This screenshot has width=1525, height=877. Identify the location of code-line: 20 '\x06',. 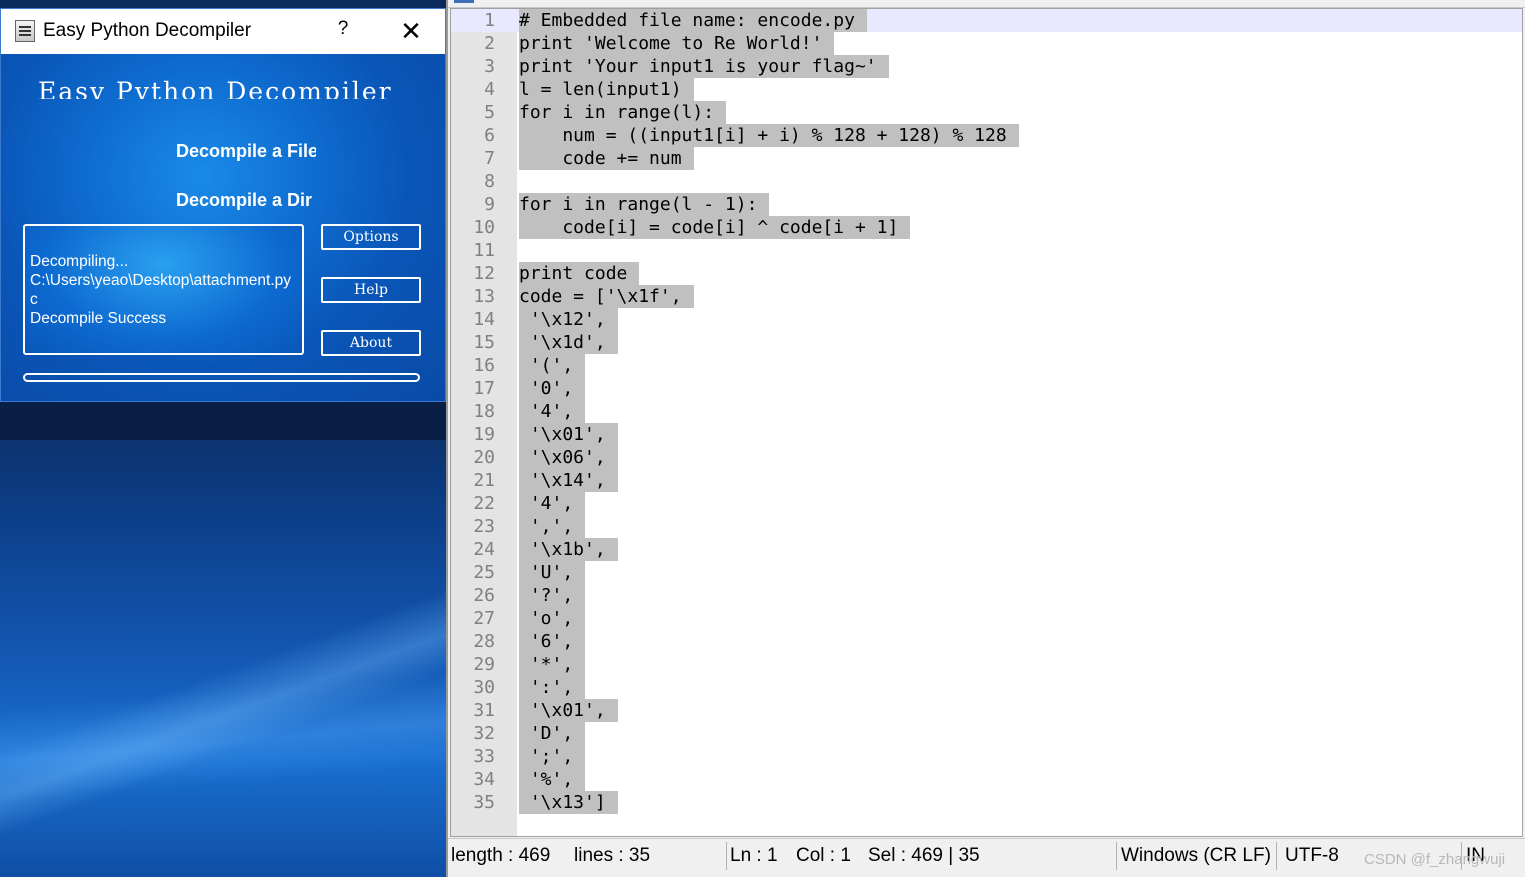
(986, 457).